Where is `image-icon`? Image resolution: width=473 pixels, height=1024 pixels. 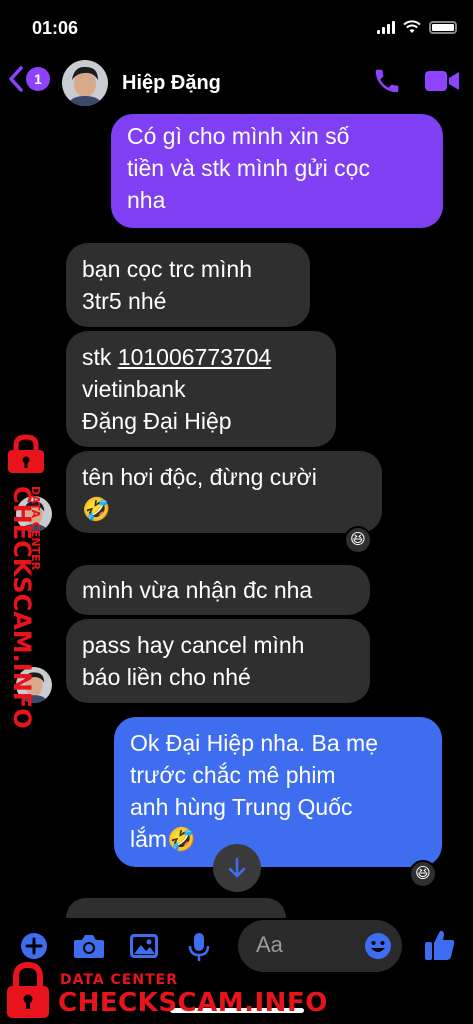
image-icon is located at coordinates (144, 946).